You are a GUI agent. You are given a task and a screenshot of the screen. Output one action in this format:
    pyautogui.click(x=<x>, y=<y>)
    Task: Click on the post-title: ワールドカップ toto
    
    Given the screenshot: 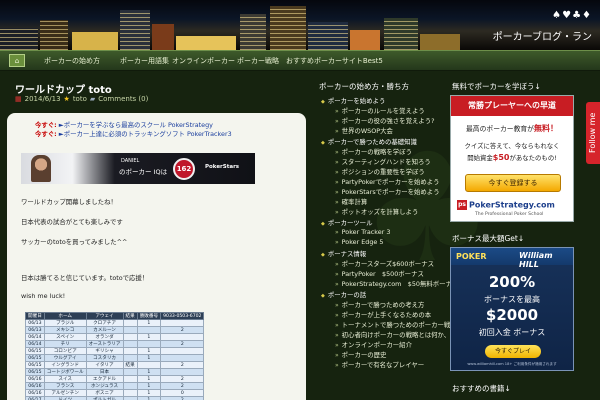 What is the action you would take?
    pyautogui.click(x=63, y=88)
    